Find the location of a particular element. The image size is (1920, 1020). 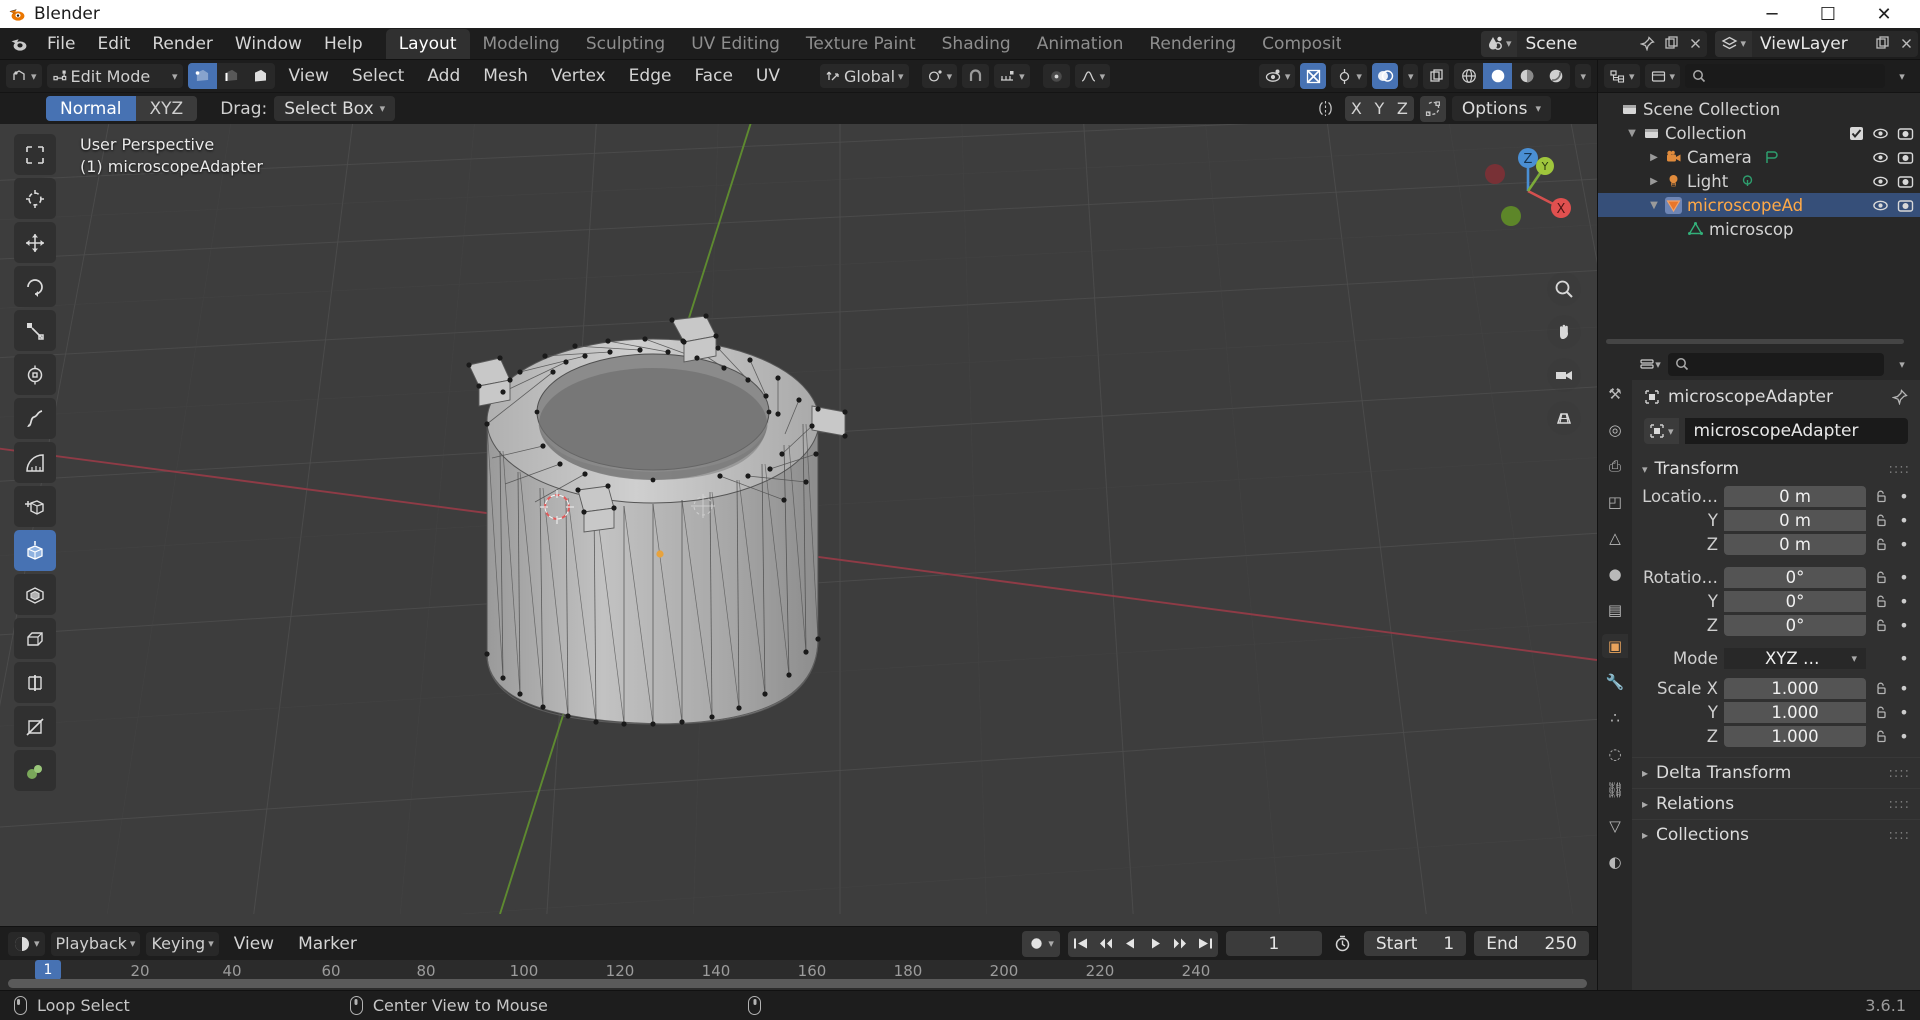

outliner-row: ▼ microscopeAd is located at coordinates (1759, 205).